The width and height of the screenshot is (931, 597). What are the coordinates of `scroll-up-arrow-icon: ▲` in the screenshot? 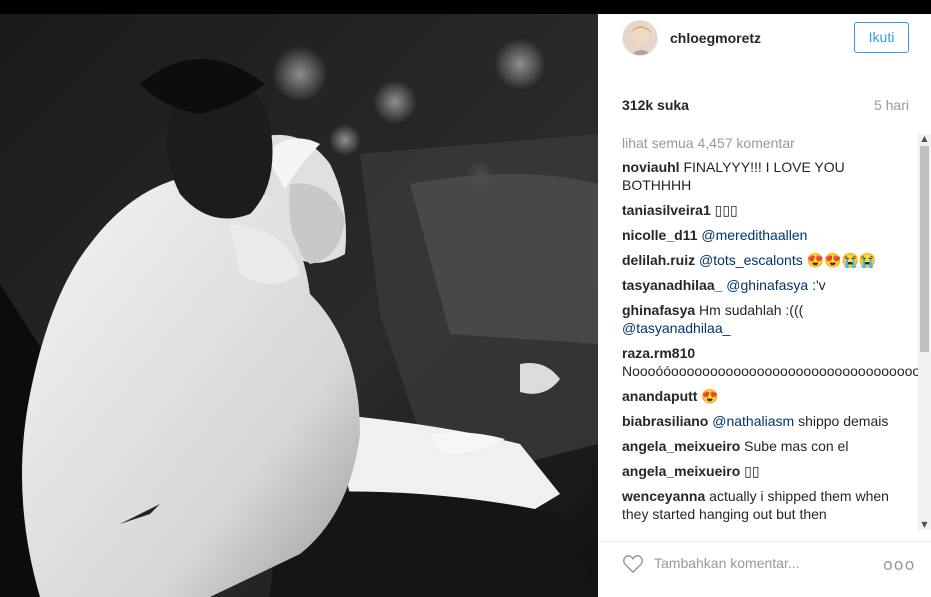 It's located at (924, 139).